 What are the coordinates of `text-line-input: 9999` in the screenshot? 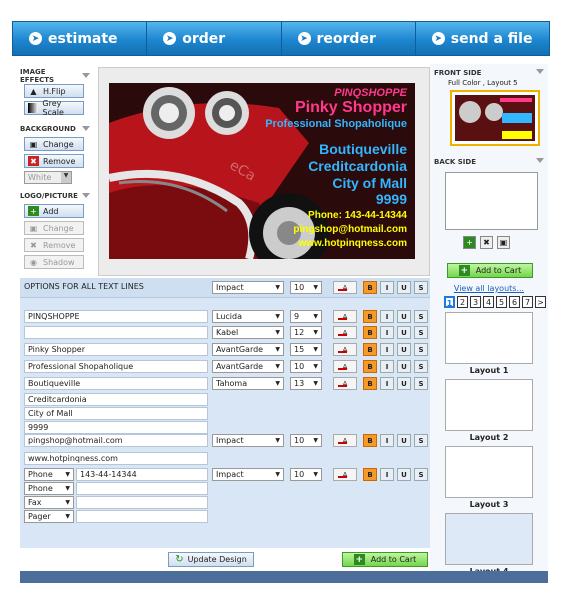 It's located at (116, 427).